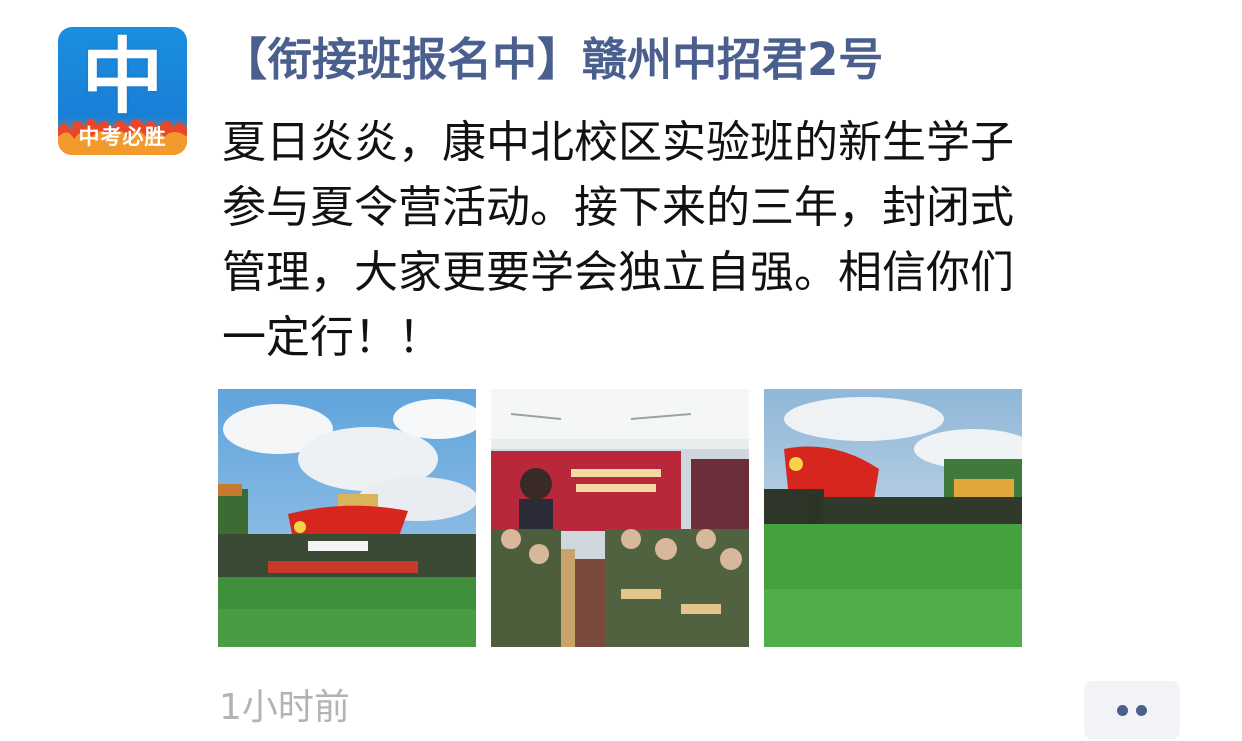 The image size is (1242, 741). I want to click on author-avatar: 中 中考必胜, so click(122, 91).